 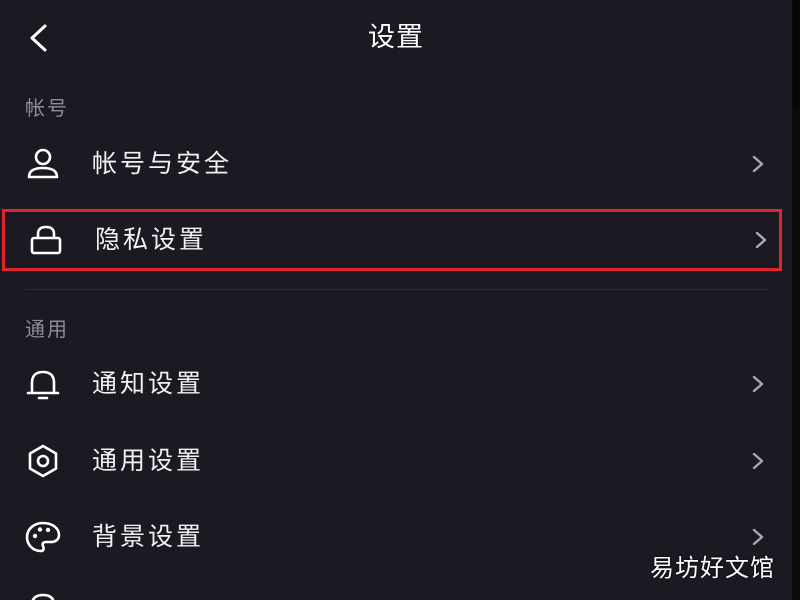 I want to click on header: 设置, so click(x=396, y=39).